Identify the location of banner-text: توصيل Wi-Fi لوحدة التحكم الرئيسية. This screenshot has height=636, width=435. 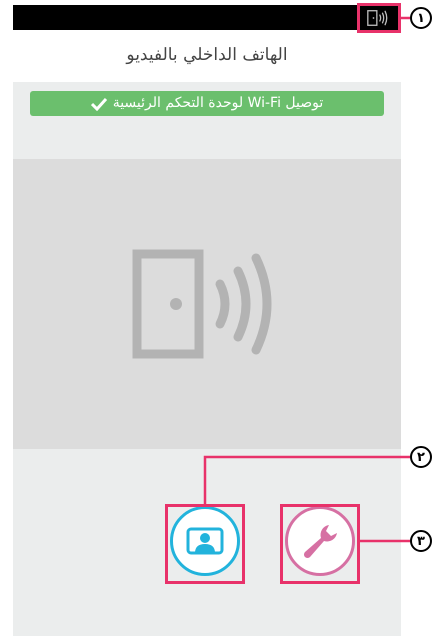
(218, 103).